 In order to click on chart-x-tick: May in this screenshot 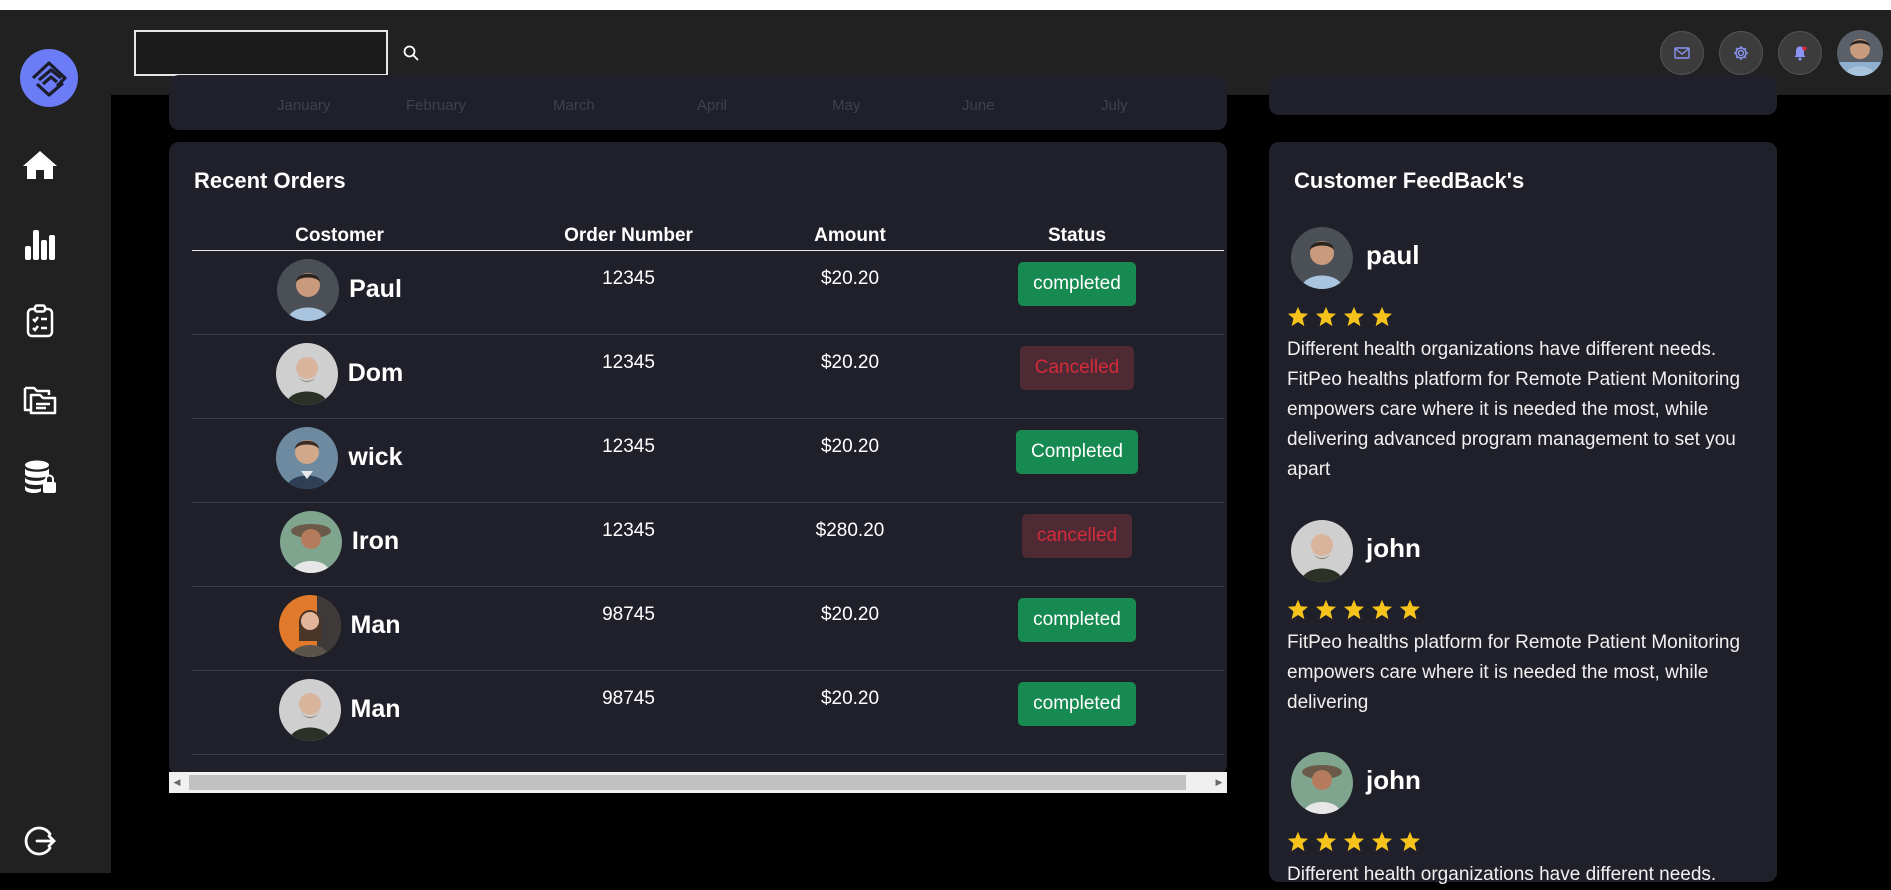, I will do `click(846, 105)`.